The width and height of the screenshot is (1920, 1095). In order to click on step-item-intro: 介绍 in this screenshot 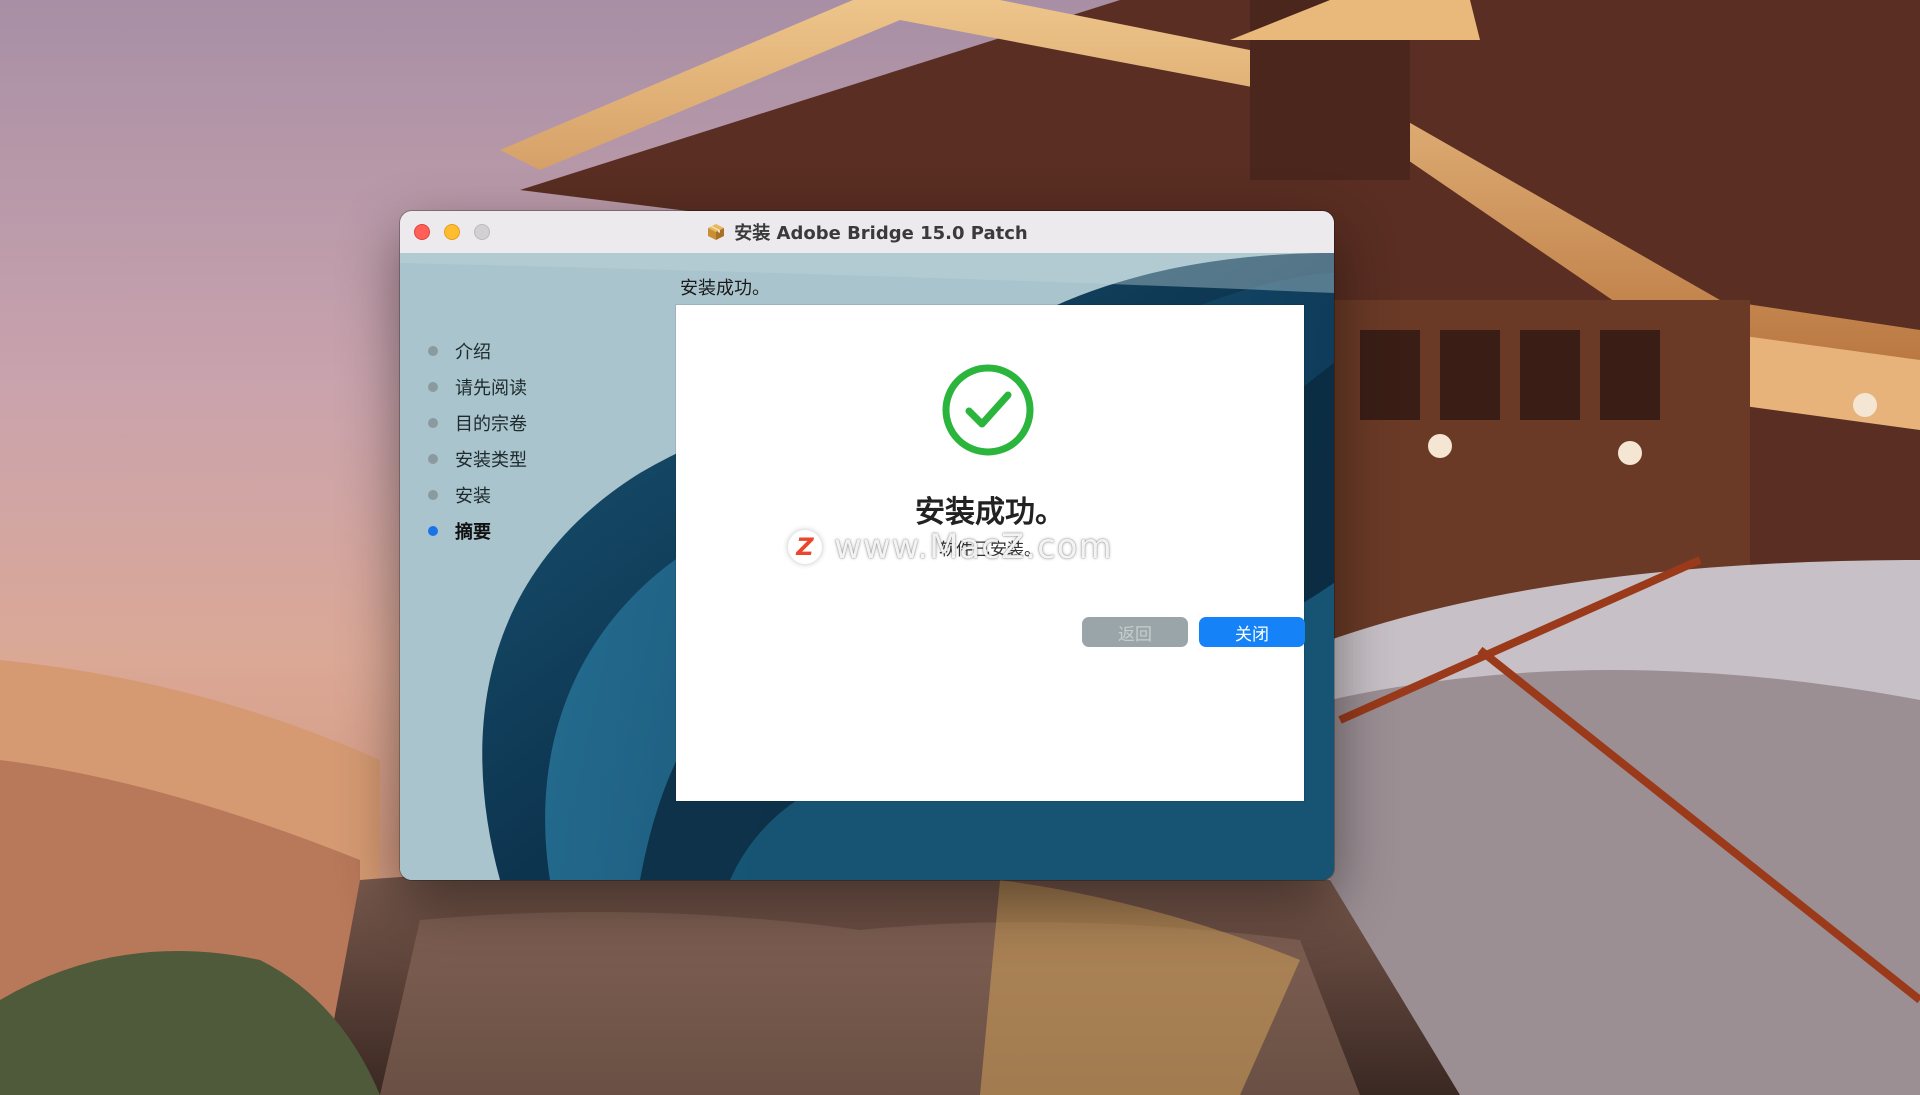, I will do `click(477, 351)`.